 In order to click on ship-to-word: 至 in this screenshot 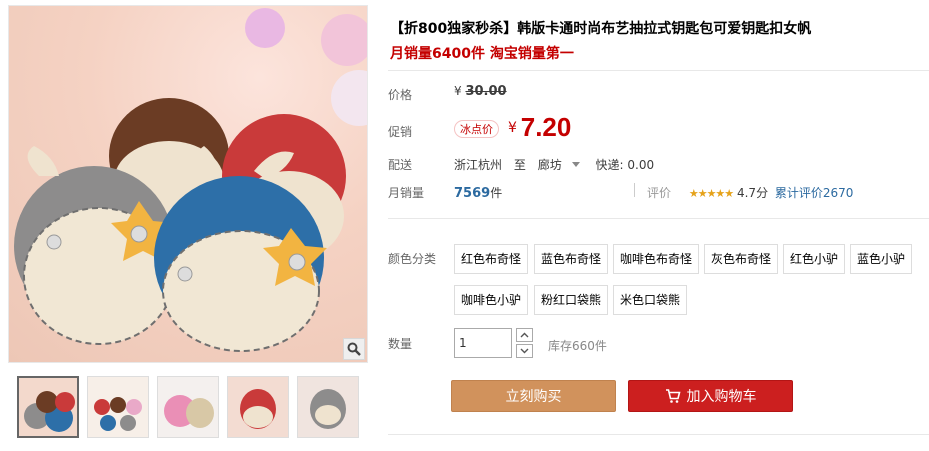, I will do `click(519, 165)`.